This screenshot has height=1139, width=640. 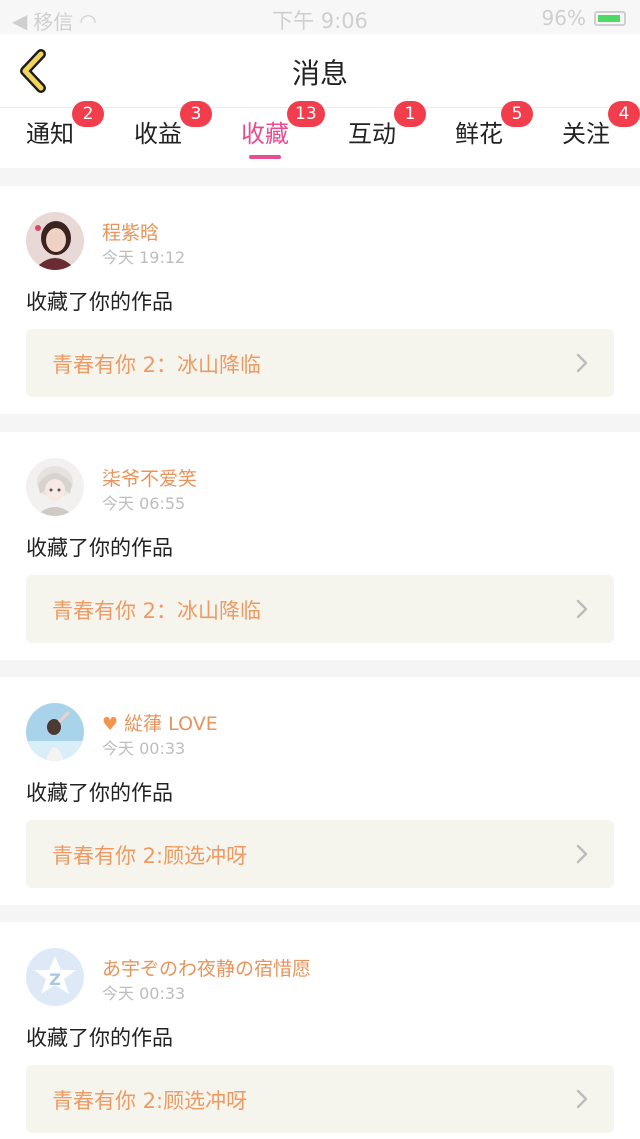 What do you see at coordinates (55, 979) in the screenshot?
I see `svg-text: Z` at bounding box center [55, 979].